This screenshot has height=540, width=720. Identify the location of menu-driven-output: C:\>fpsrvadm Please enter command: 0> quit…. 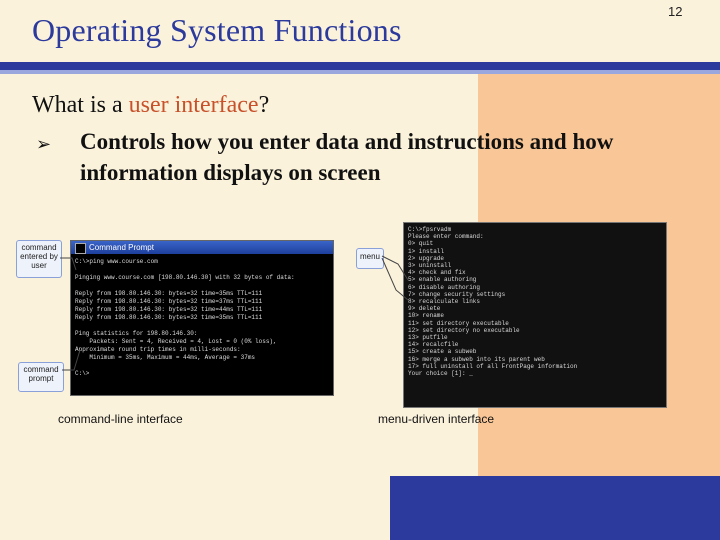
(535, 301).